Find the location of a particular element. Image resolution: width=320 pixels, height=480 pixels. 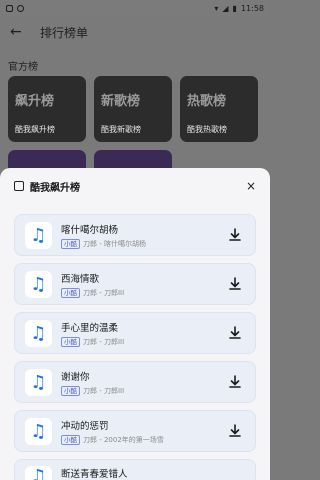

arrow-left-icon: ← is located at coordinates (21, 32).